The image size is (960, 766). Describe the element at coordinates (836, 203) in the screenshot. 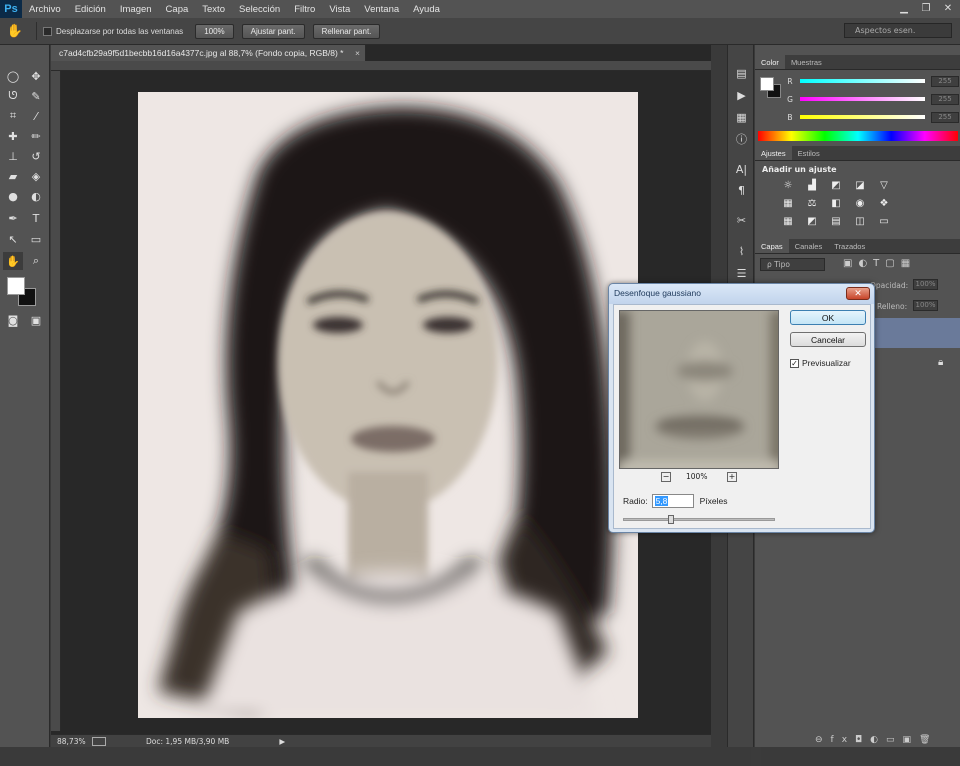

I see `black-white-icon: ◧` at that location.